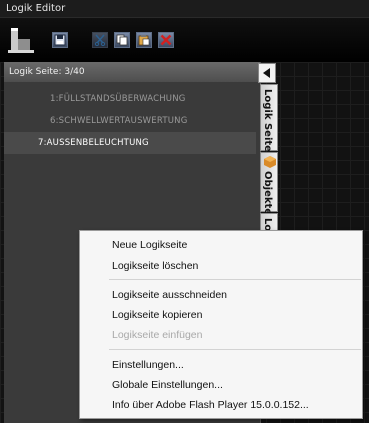 The width and height of the screenshot is (369, 423). I want to click on save-icon, so click(60, 40).